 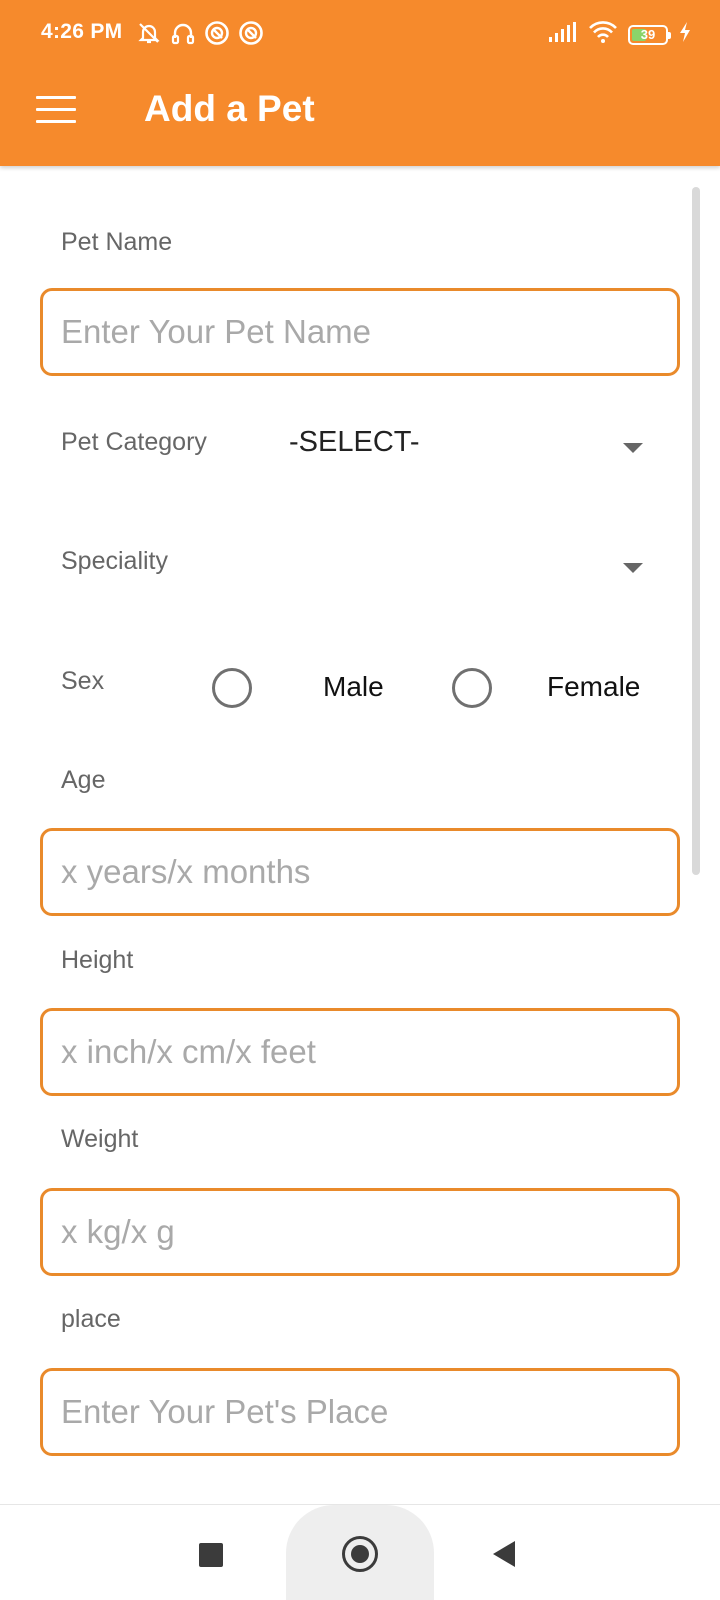 I want to click on pet-category-selected: -SELECT-, so click(x=354, y=442).